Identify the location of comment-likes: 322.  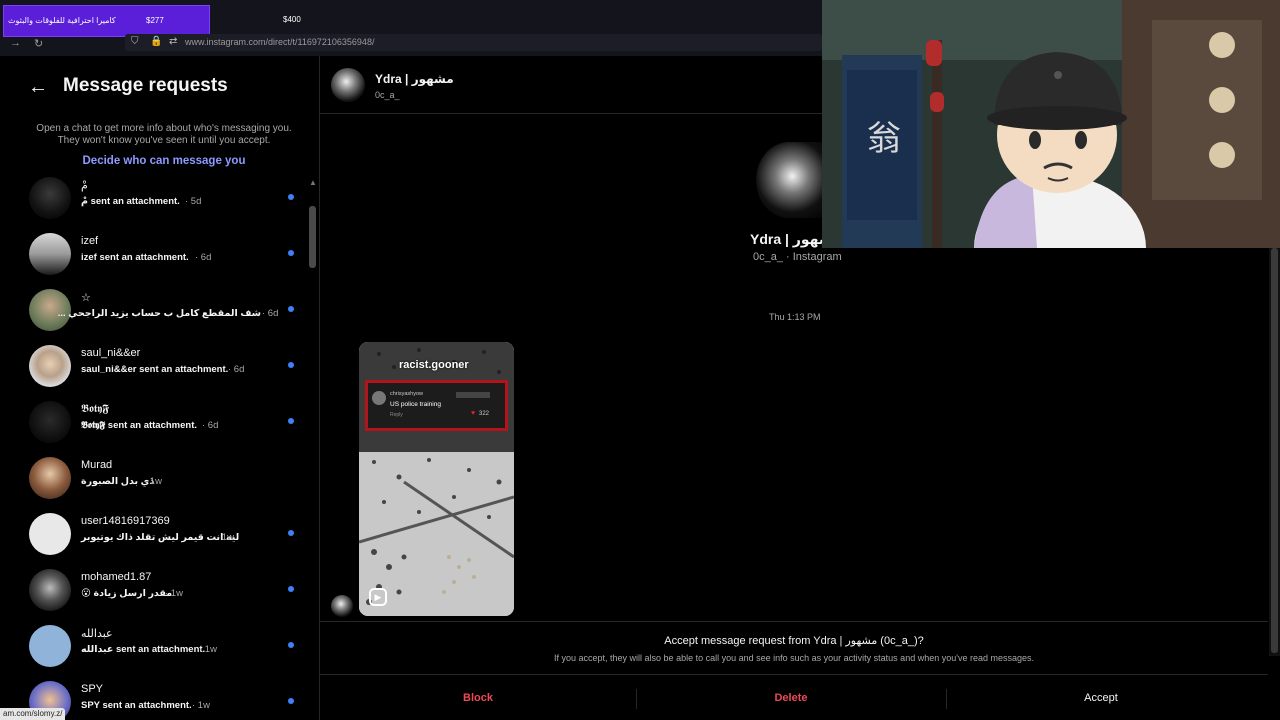
(484, 414).